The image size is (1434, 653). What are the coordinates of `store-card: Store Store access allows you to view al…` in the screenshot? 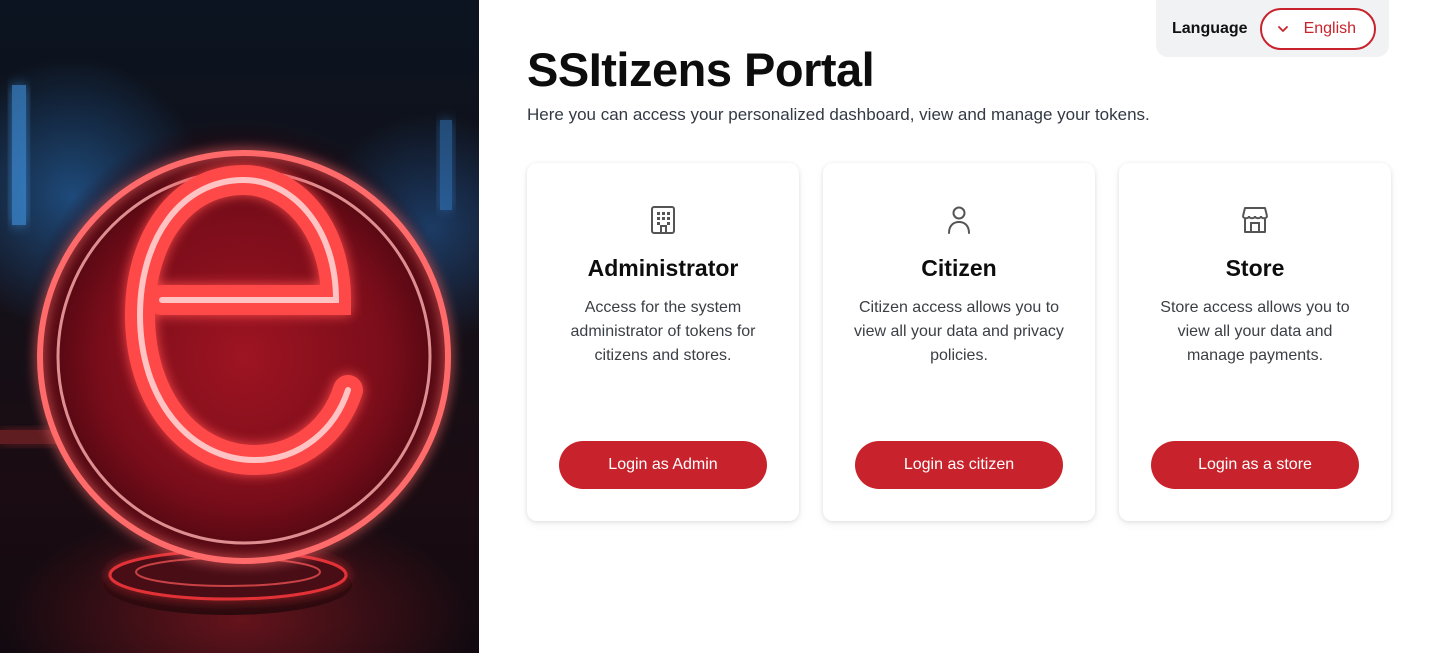 It's located at (1255, 342).